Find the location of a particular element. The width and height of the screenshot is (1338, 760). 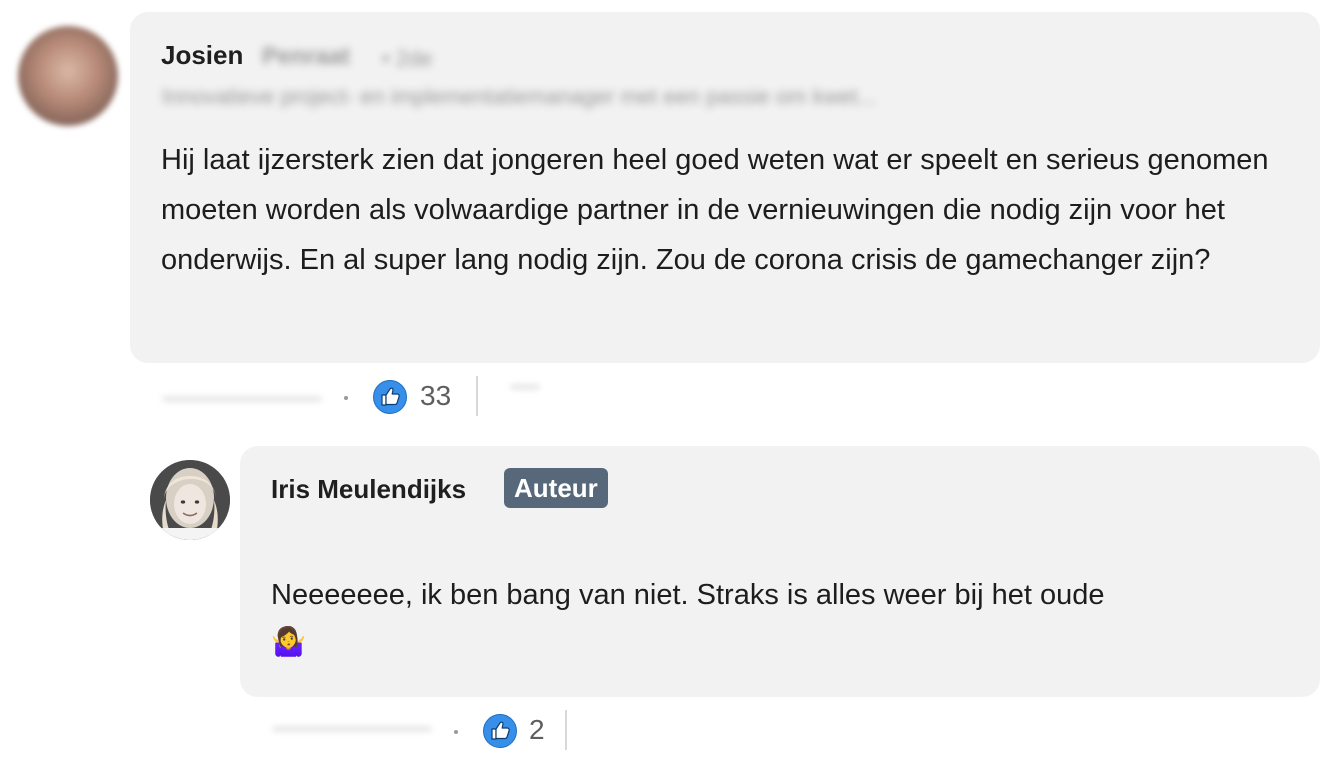

shrug-emoji: 🤷‍♀️ is located at coordinates (288, 641).